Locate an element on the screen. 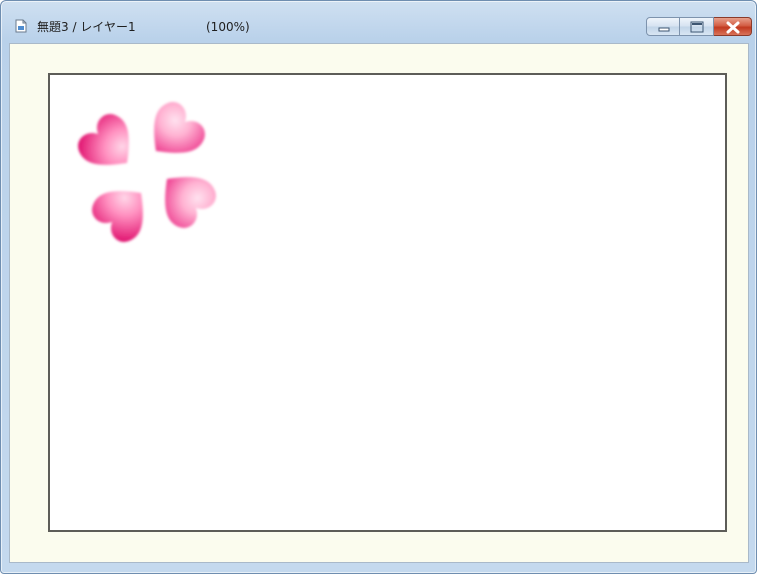 The image size is (757, 574). caption-buttons is located at coordinates (699, 27).